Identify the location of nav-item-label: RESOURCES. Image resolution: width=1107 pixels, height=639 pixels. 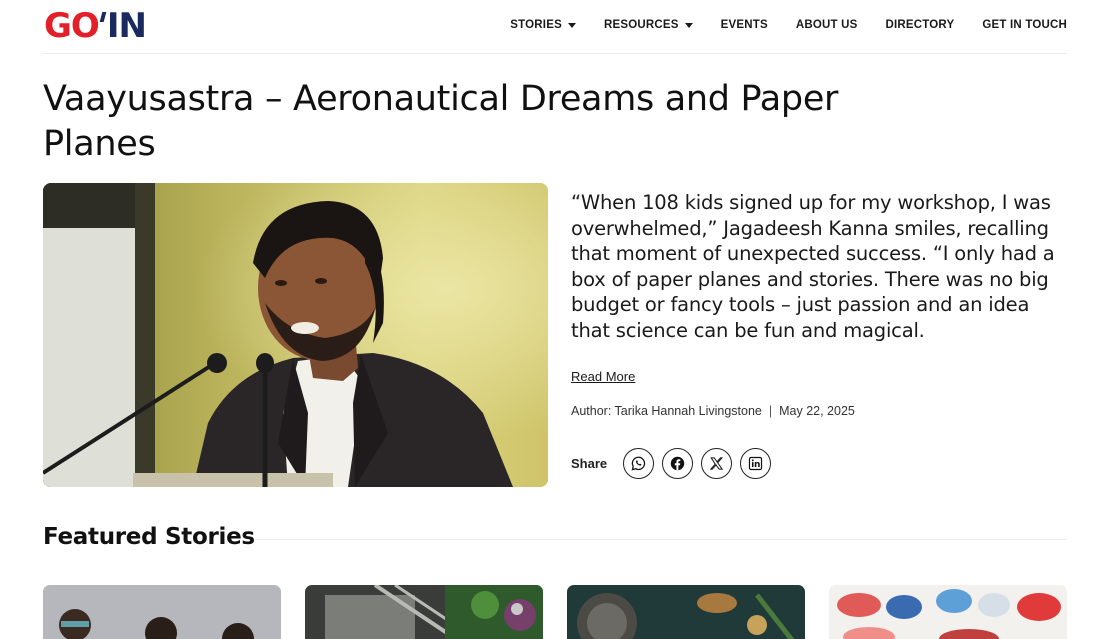
(641, 25).